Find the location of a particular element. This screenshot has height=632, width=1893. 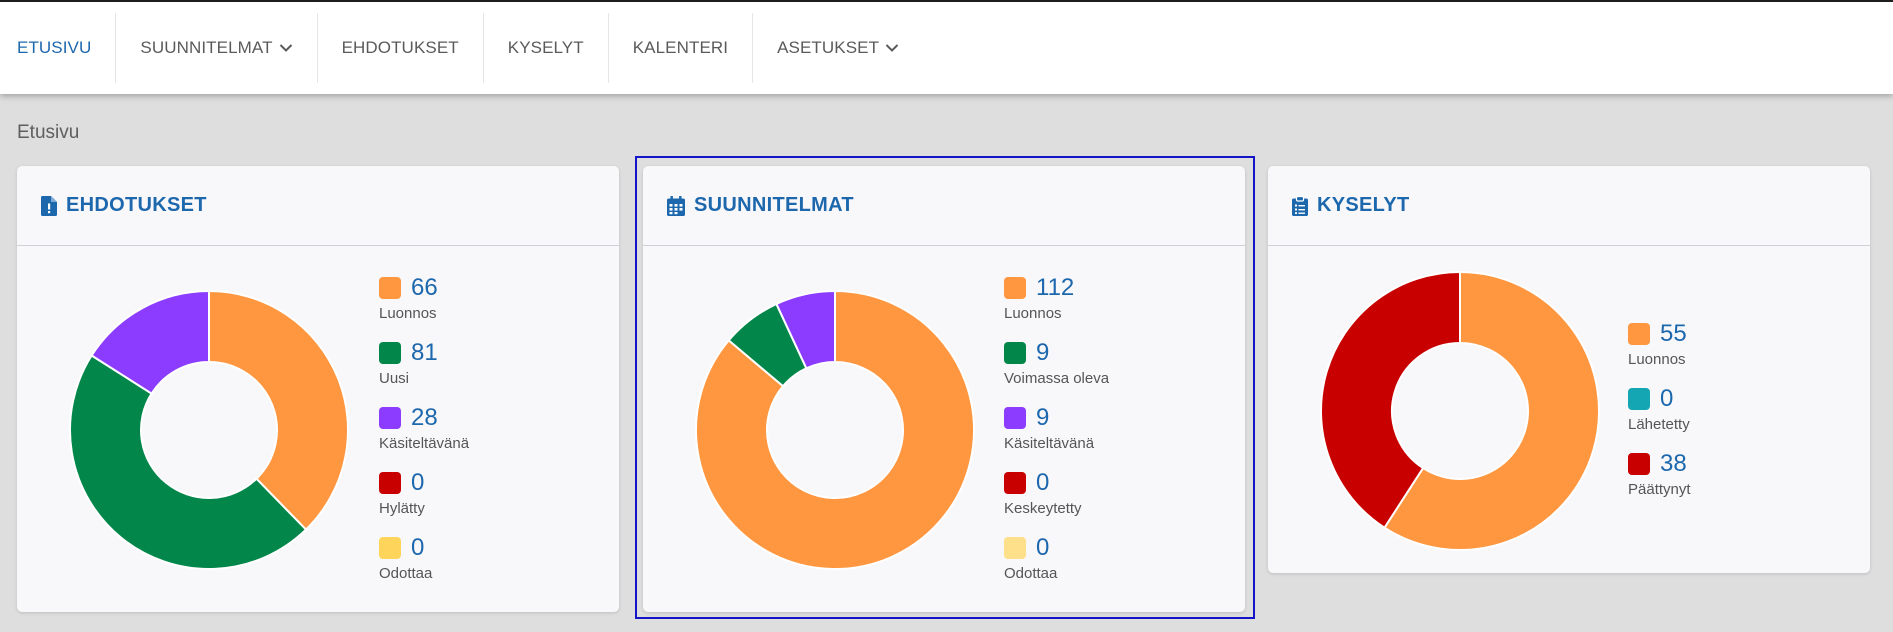

legend-row: 38 is located at coordinates (1659, 464).